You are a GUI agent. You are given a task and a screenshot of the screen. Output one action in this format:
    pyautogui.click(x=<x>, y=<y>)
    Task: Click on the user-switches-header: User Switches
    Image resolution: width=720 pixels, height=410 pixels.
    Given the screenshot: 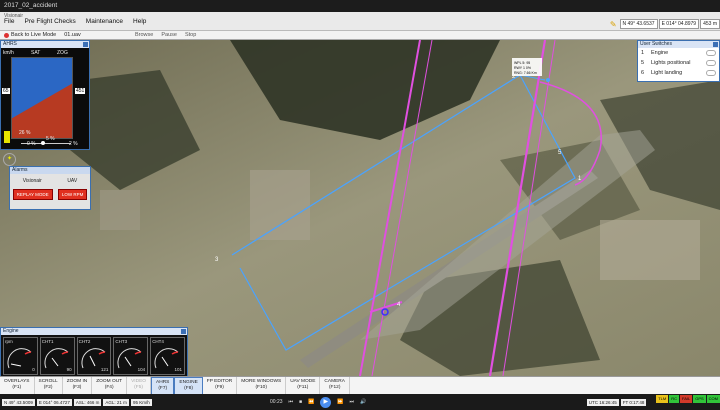 What is the action you would take?
    pyautogui.click(x=678, y=44)
    